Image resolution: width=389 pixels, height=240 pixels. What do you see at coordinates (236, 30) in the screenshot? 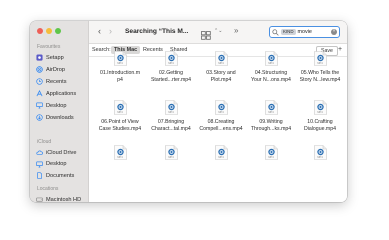
I see `toolbar-more-button: »` at bounding box center [236, 30].